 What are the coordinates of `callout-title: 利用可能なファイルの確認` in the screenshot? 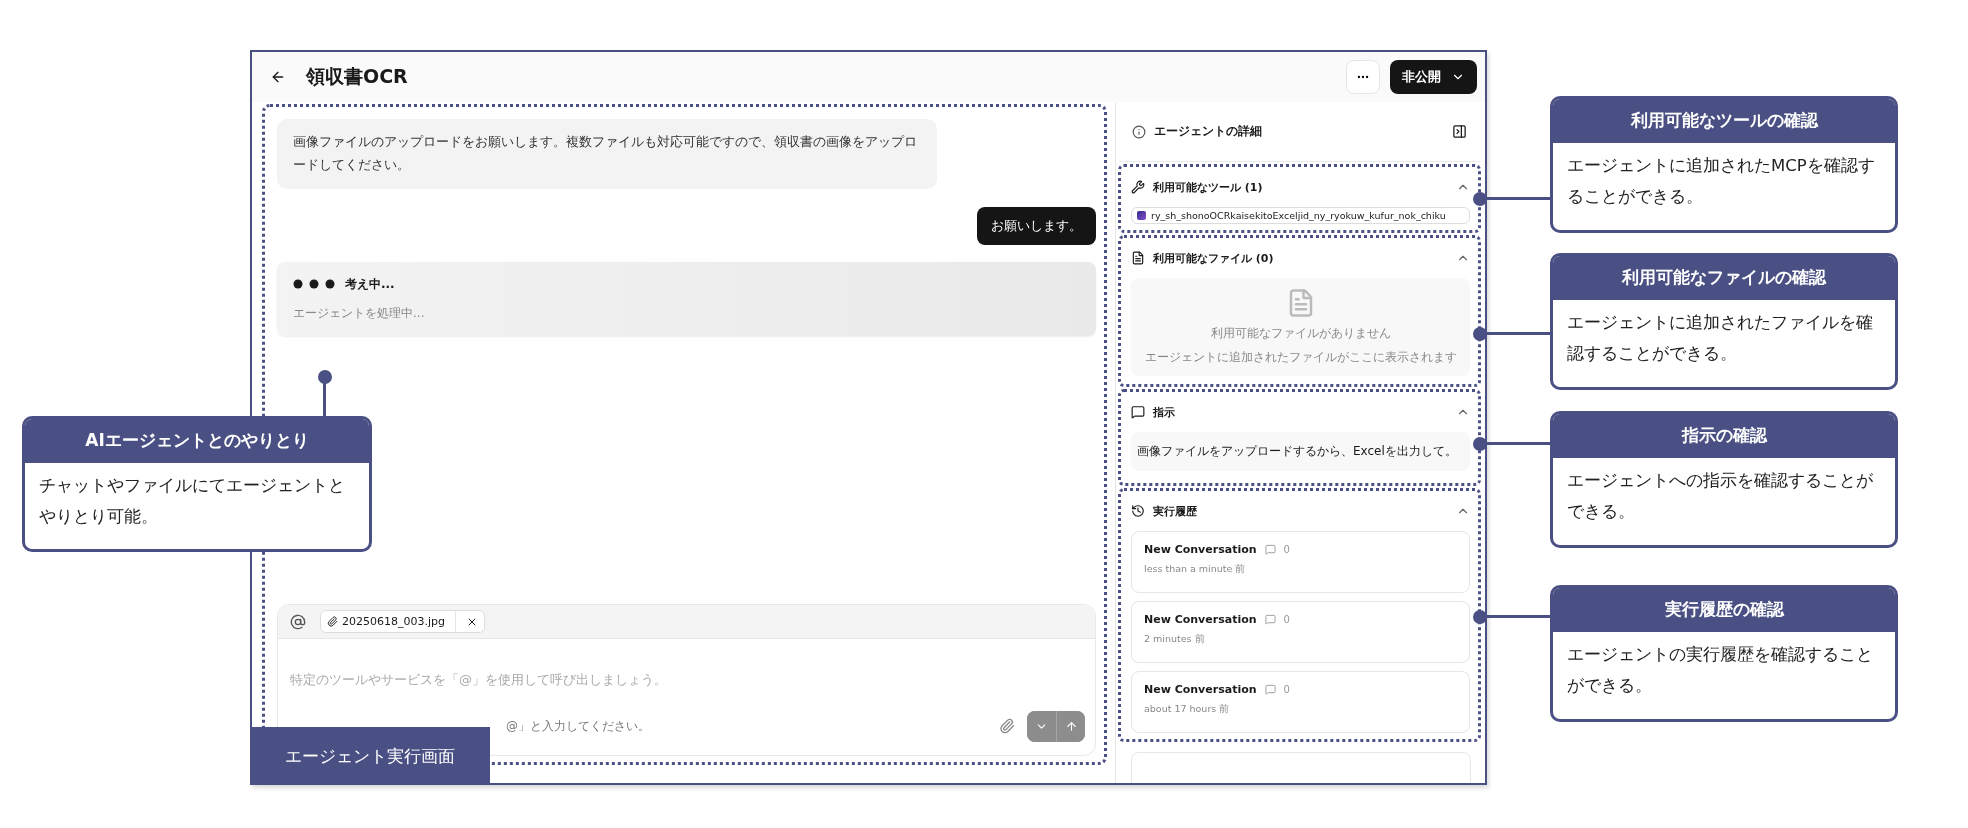 It's located at (1724, 278).